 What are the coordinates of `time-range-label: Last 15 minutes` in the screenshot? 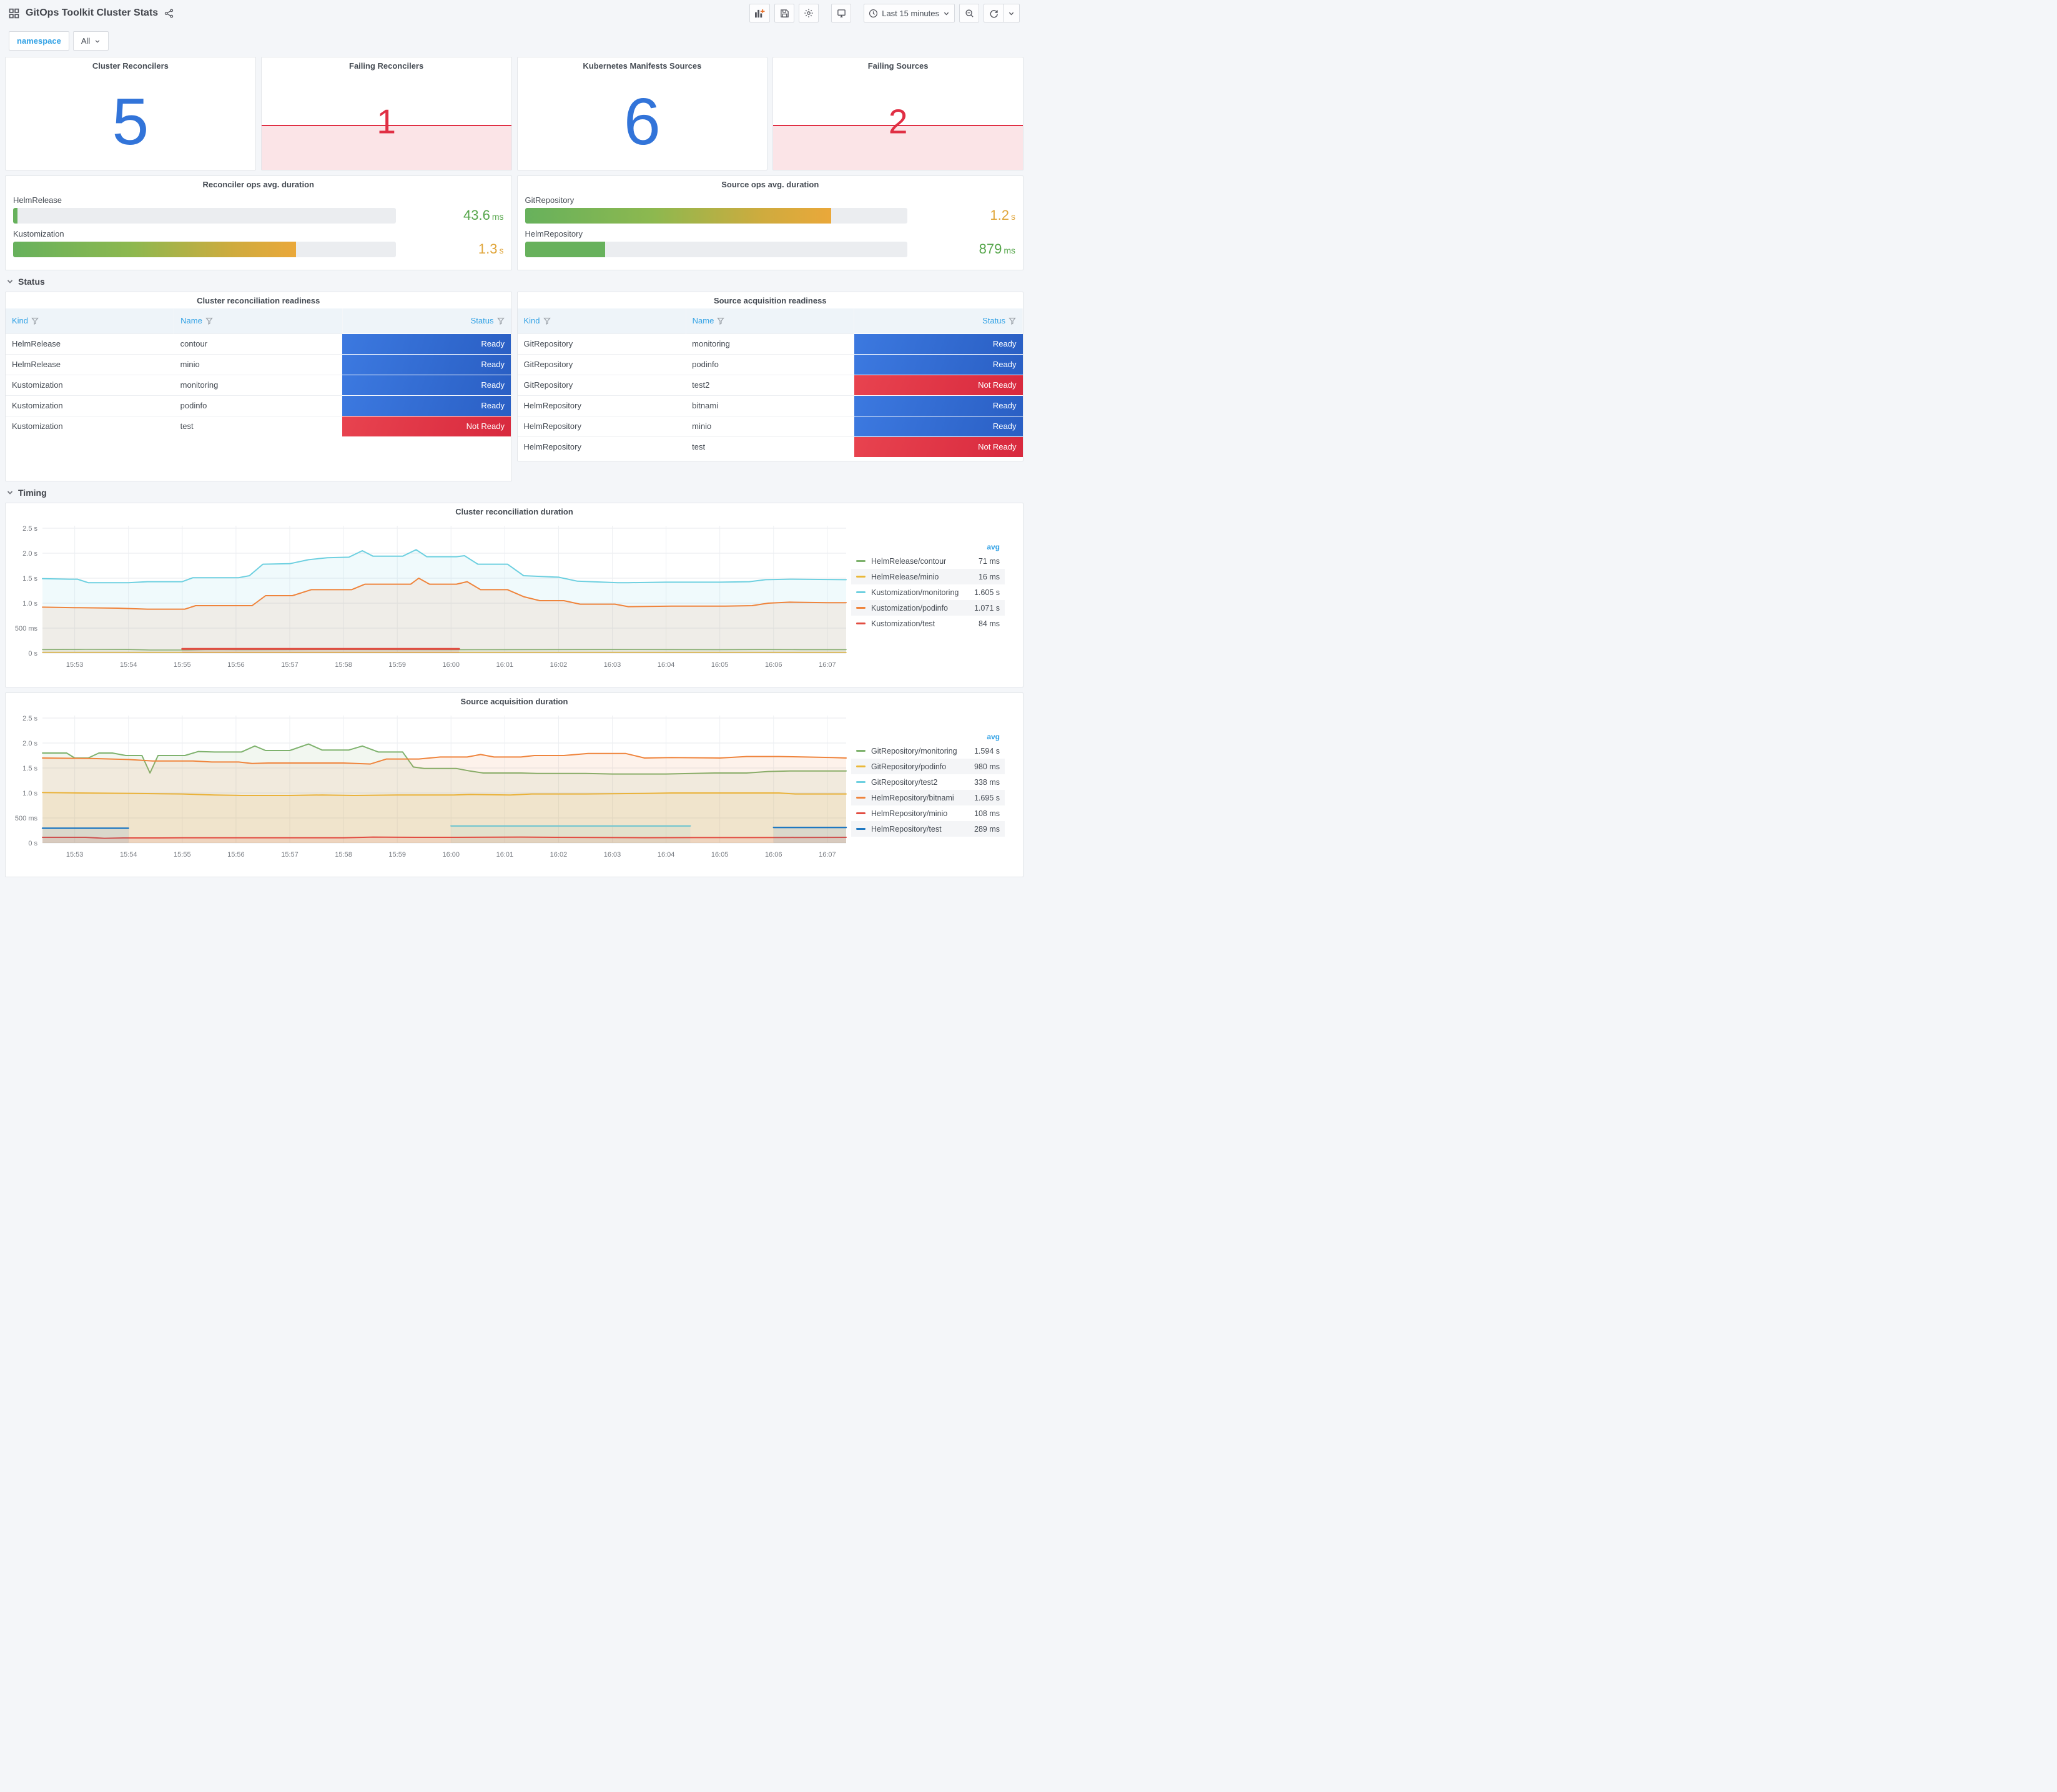 It's located at (910, 13).